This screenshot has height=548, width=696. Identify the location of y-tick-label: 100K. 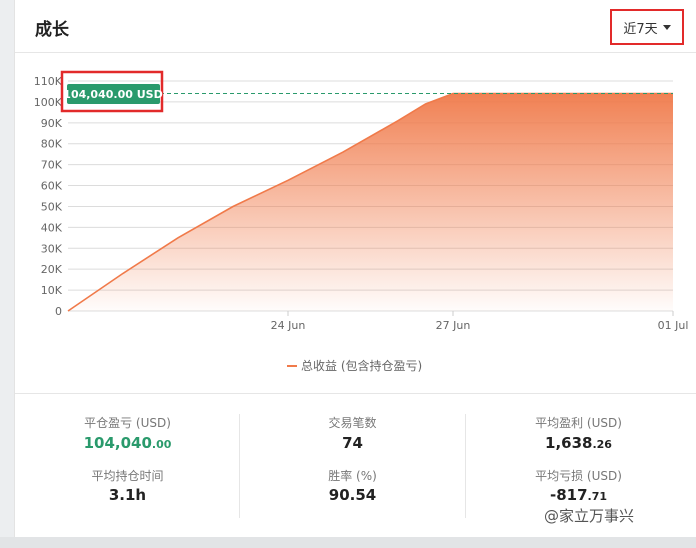
(48, 102).